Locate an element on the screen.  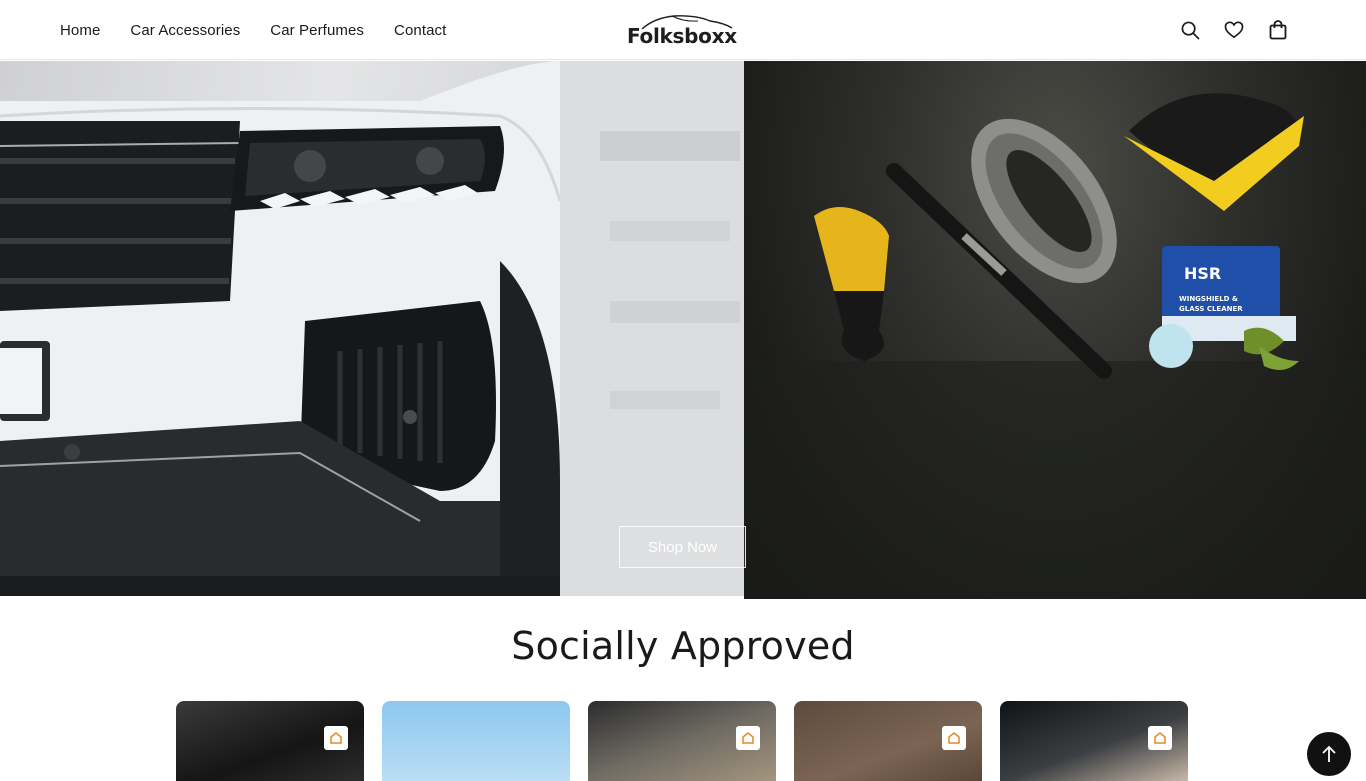
socially-approved-title: Socially Approved is located at coordinates (683, 646).